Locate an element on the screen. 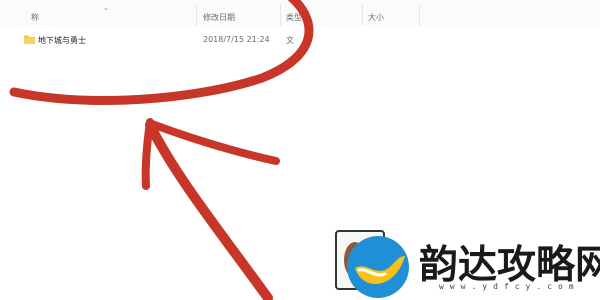  column-header-size: 大小 is located at coordinates (376, 17).